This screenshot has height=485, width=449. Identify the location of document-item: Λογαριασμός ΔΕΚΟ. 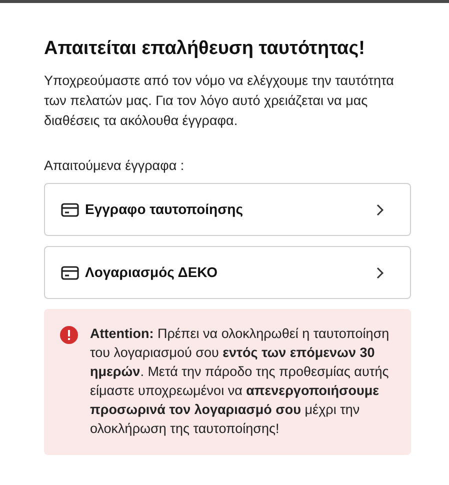
(227, 272).